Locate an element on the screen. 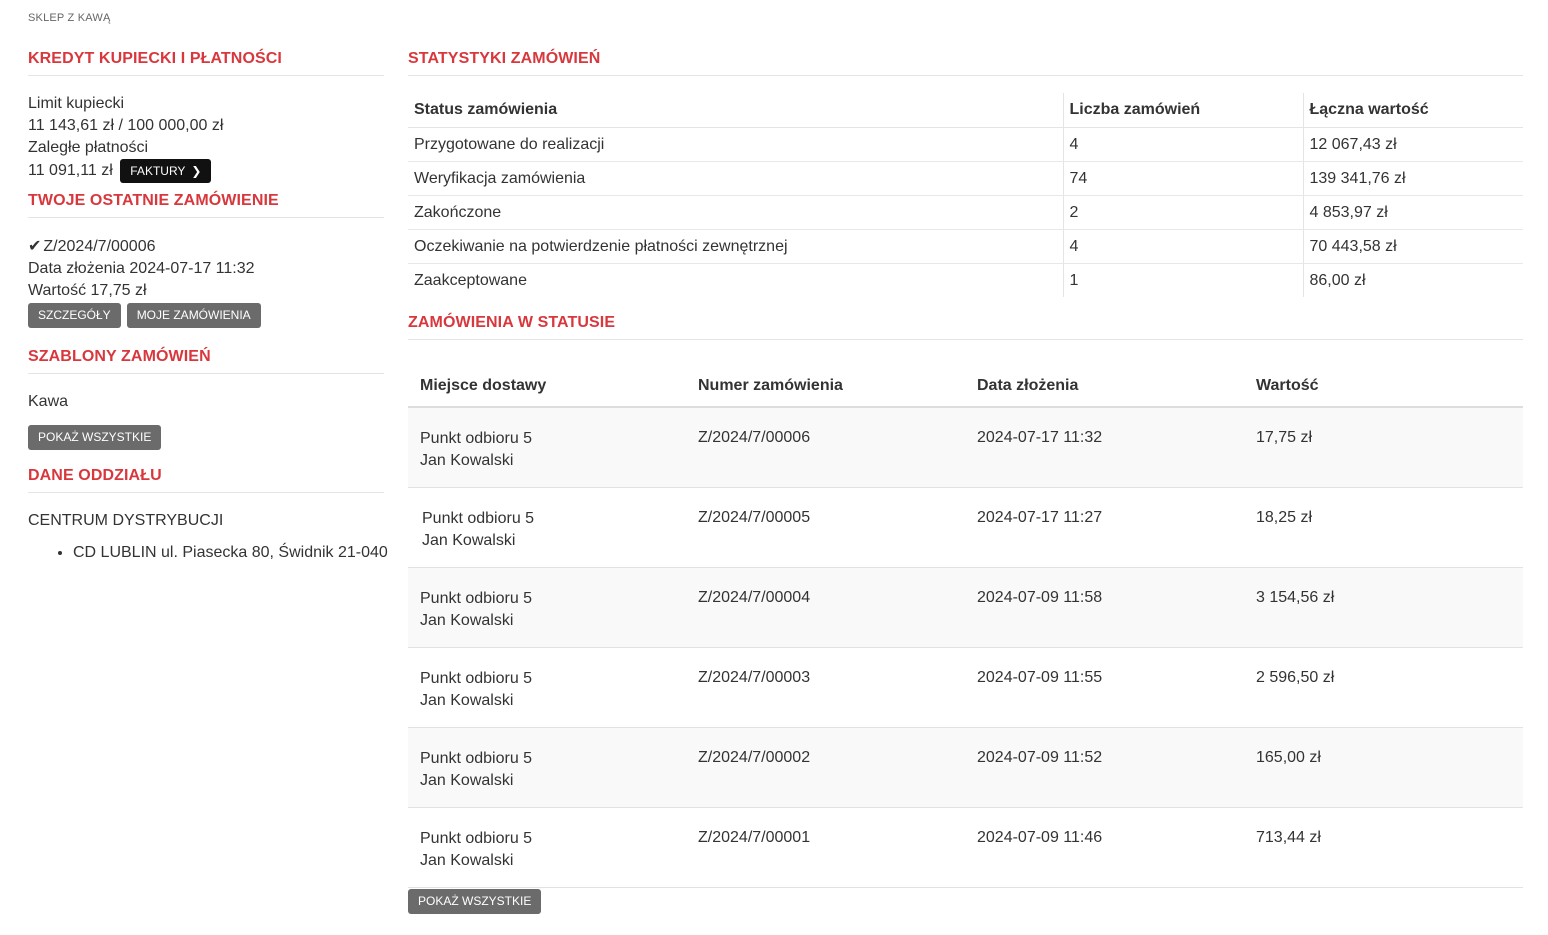 The height and width of the screenshot is (935, 1548). overdue-value: 11 091,11 zł is located at coordinates (70, 171).